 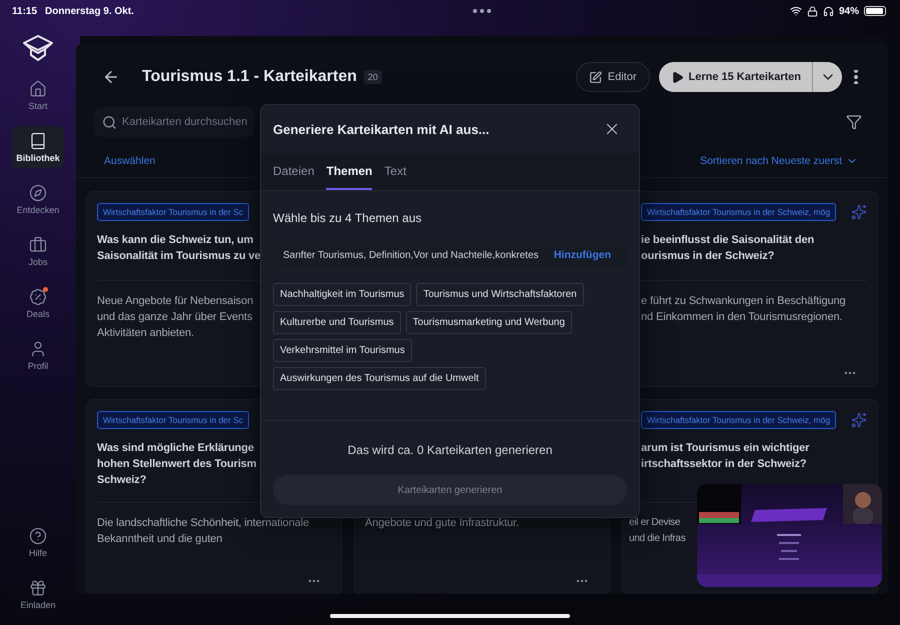 I want to click on back-button, so click(x=111, y=77).